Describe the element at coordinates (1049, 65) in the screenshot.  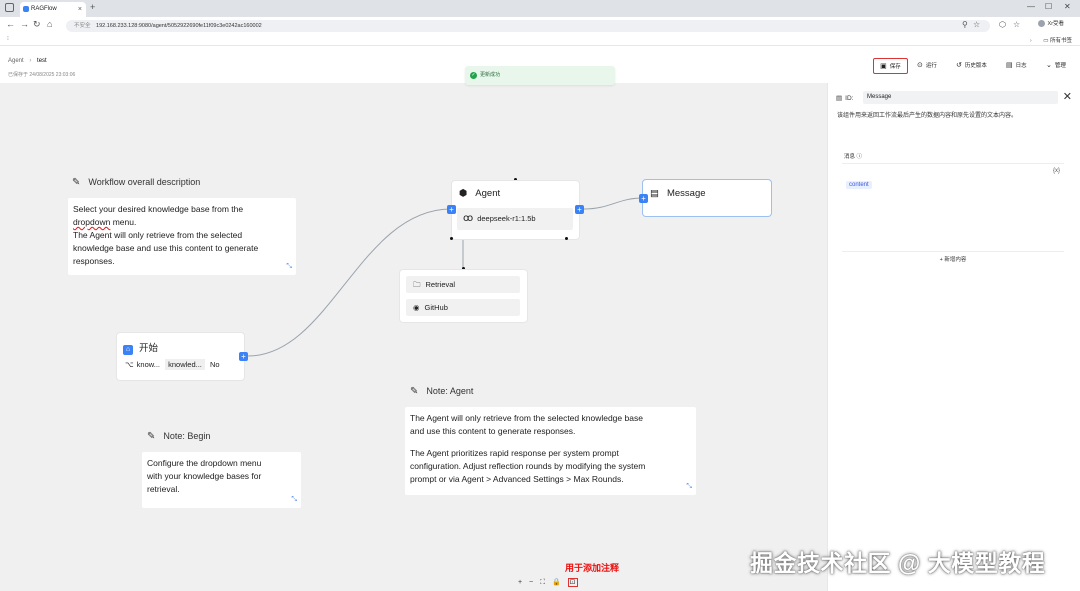
I see `chevron-down-icon: ⌄` at that location.